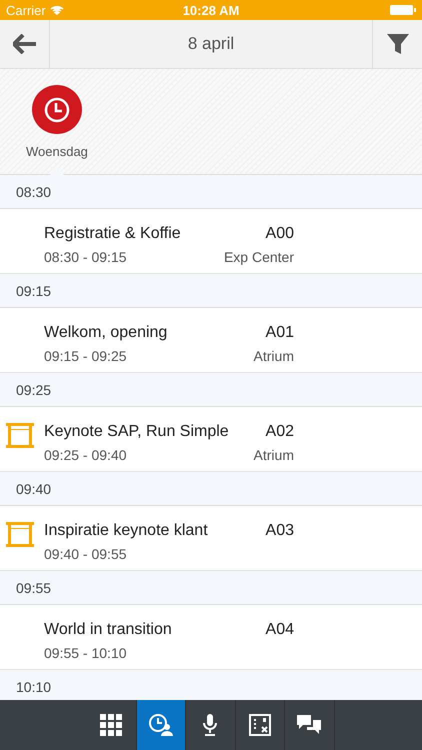 This screenshot has height=750, width=422. Describe the element at coordinates (211, 241) in the screenshot. I see `session-row: Registratie & Koffie A00 08:30 - 09:15 Exp Center` at that location.